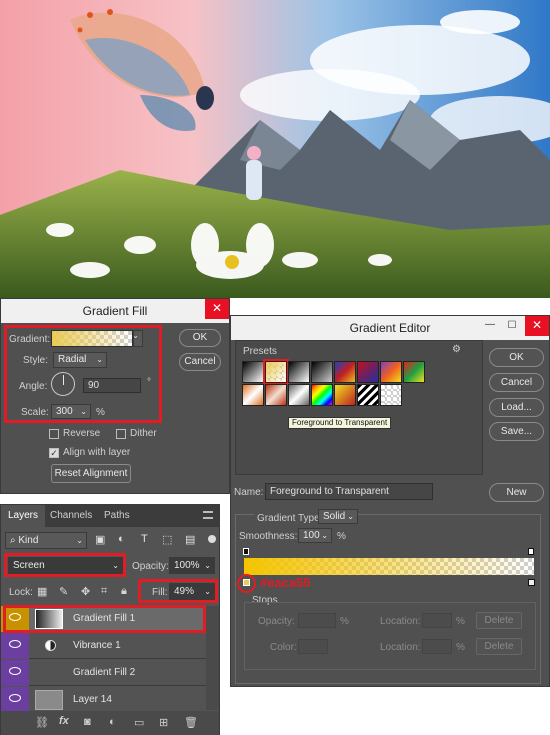 This screenshot has width=550, height=735. Describe the element at coordinates (100, 539) in the screenshot. I see `image-filter-icon: ▣` at that location.